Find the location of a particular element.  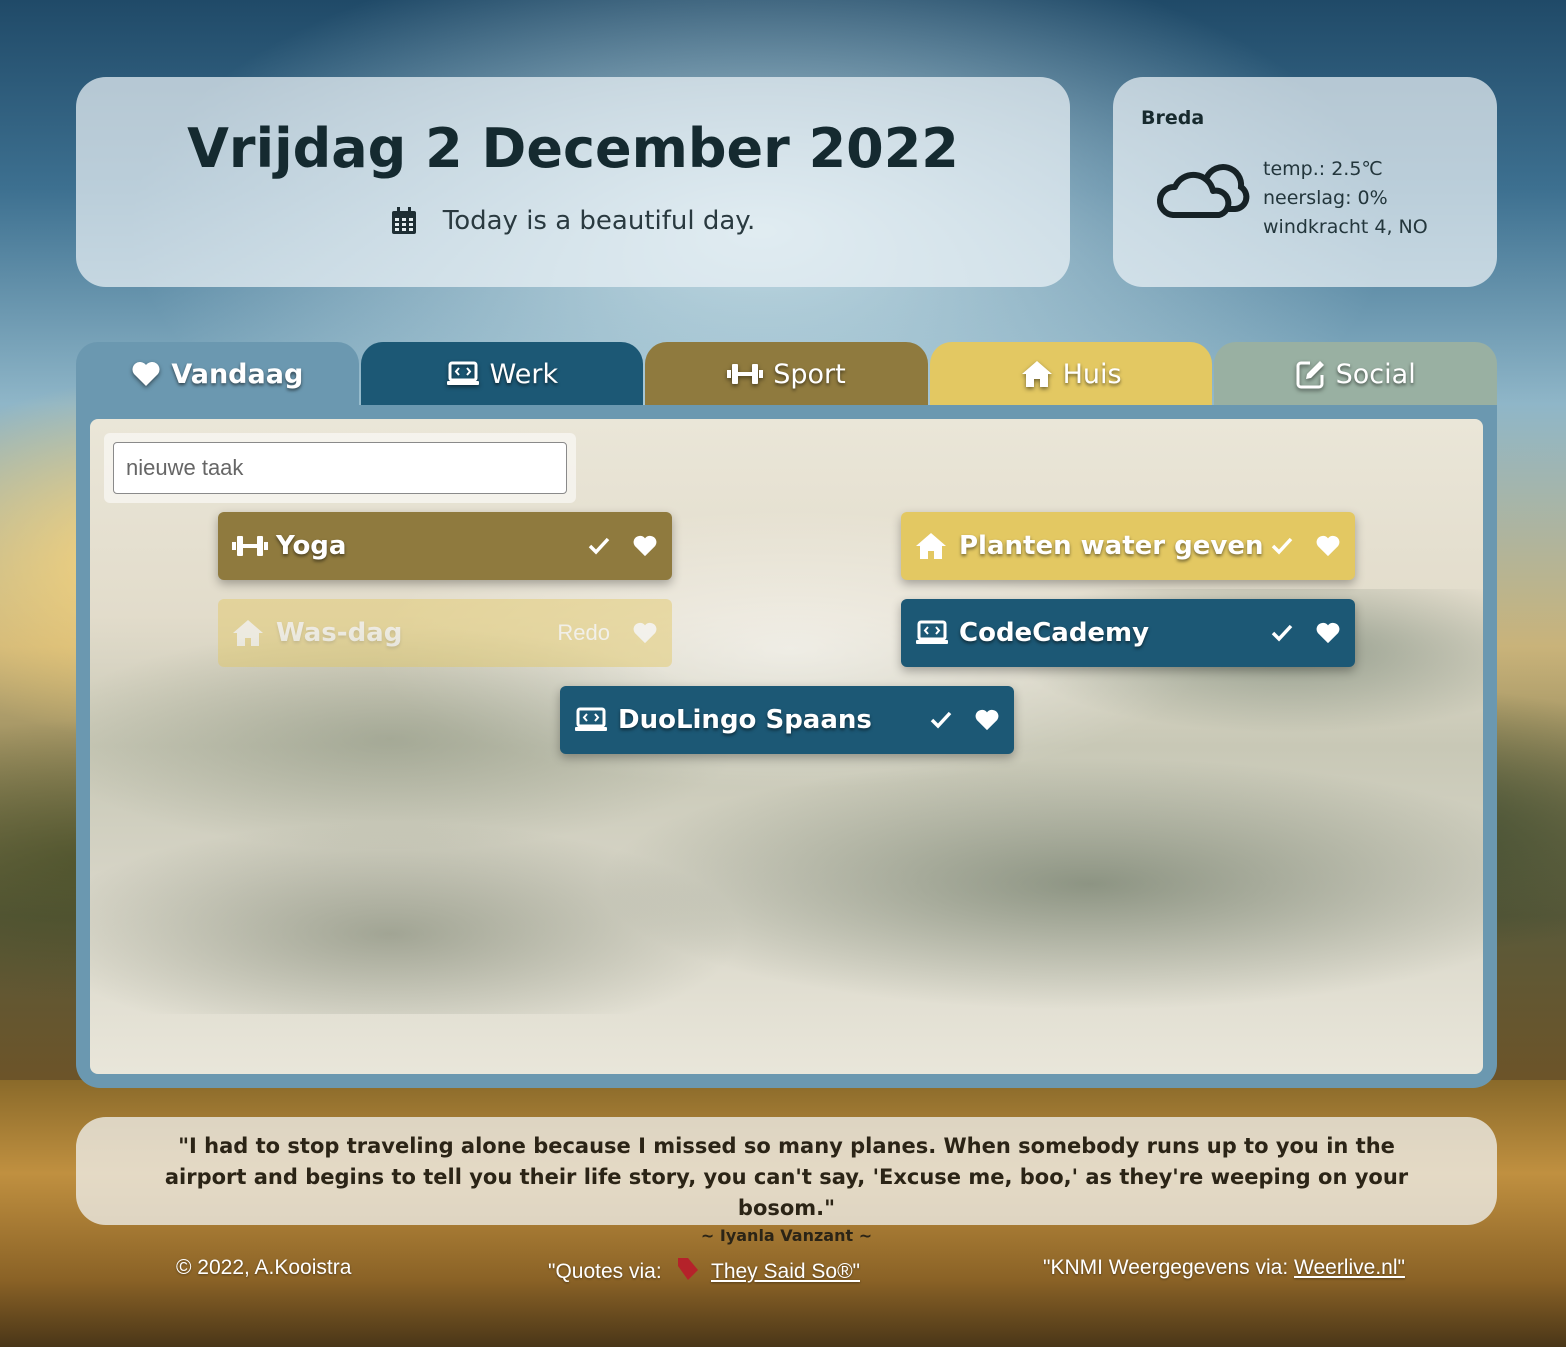

tab-label: Vandaag is located at coordinates (237, 374).